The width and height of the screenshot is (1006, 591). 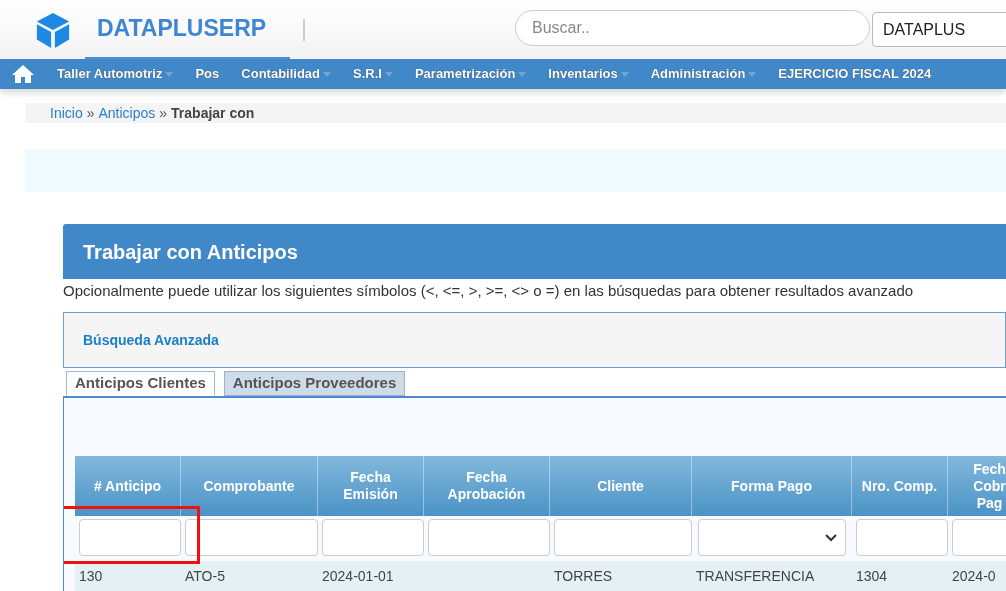 What do you see at coordinates (974, 576) in the screenshot?
I see `table-cell: 2024-0` at bounding box center [974, 576].